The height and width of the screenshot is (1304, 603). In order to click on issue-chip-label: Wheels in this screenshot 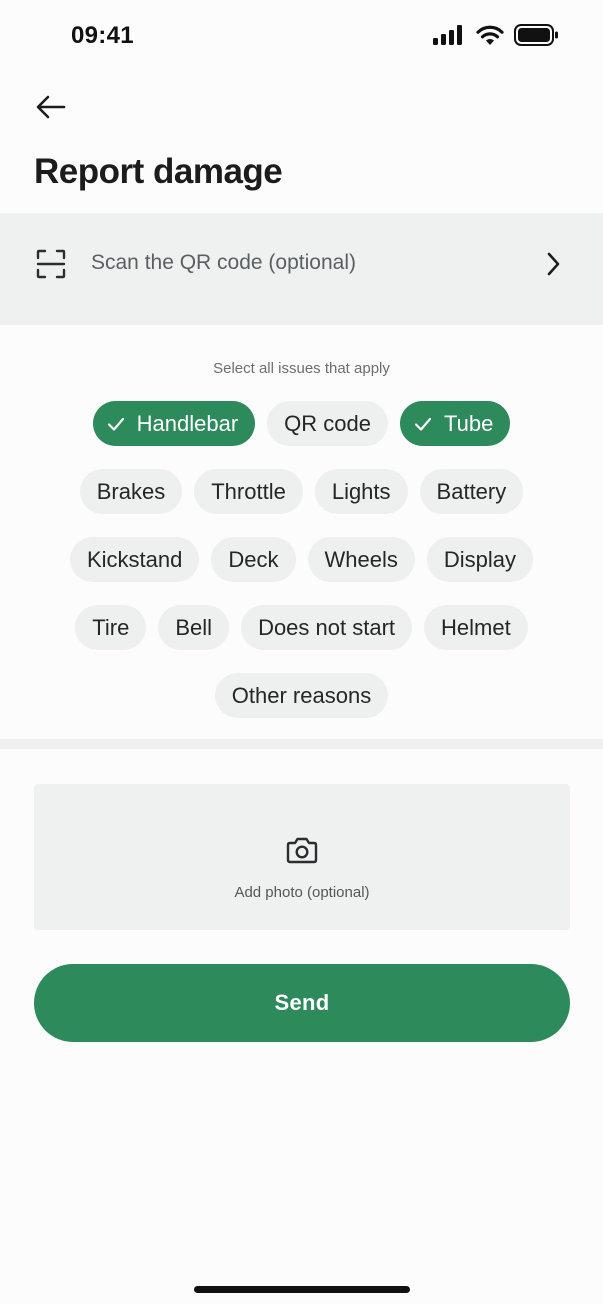, I will do `click(361, 559)`.